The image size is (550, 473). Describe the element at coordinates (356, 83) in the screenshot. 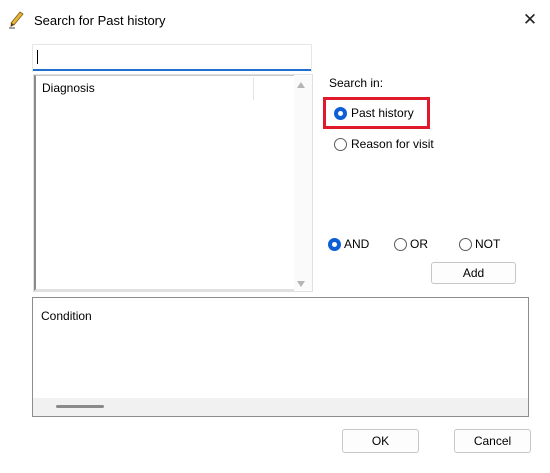

I see `search-in-label: Search in:` at that location.